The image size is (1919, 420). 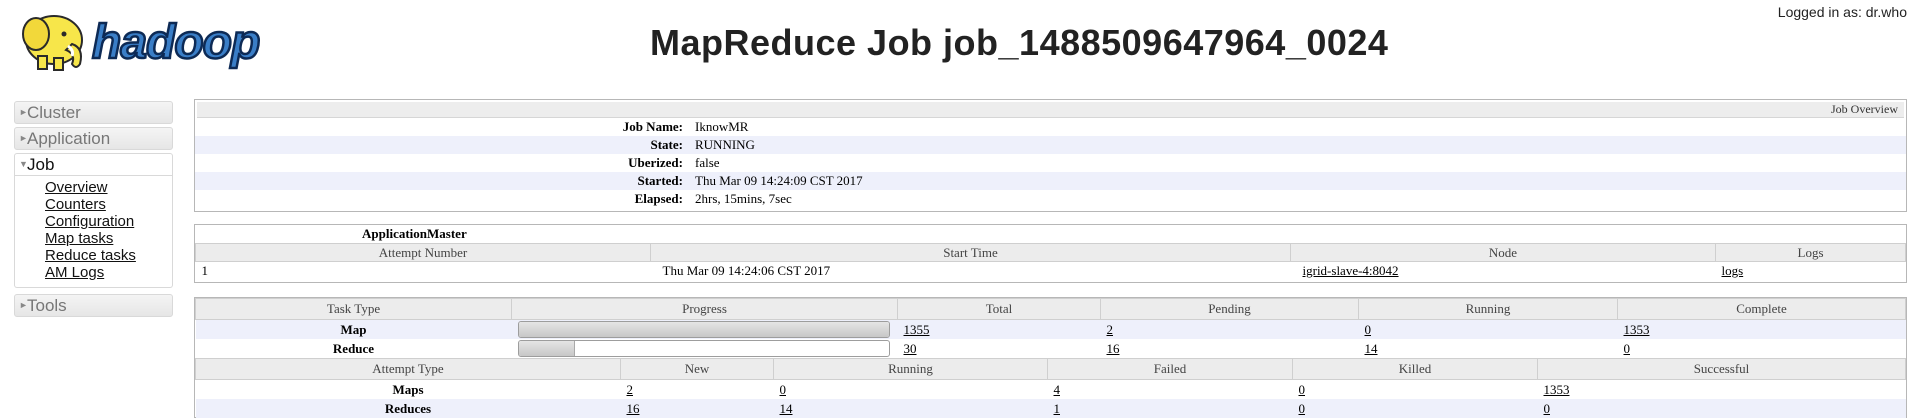 I want to click on total-cell: 1355, so click(x=999, y=329).